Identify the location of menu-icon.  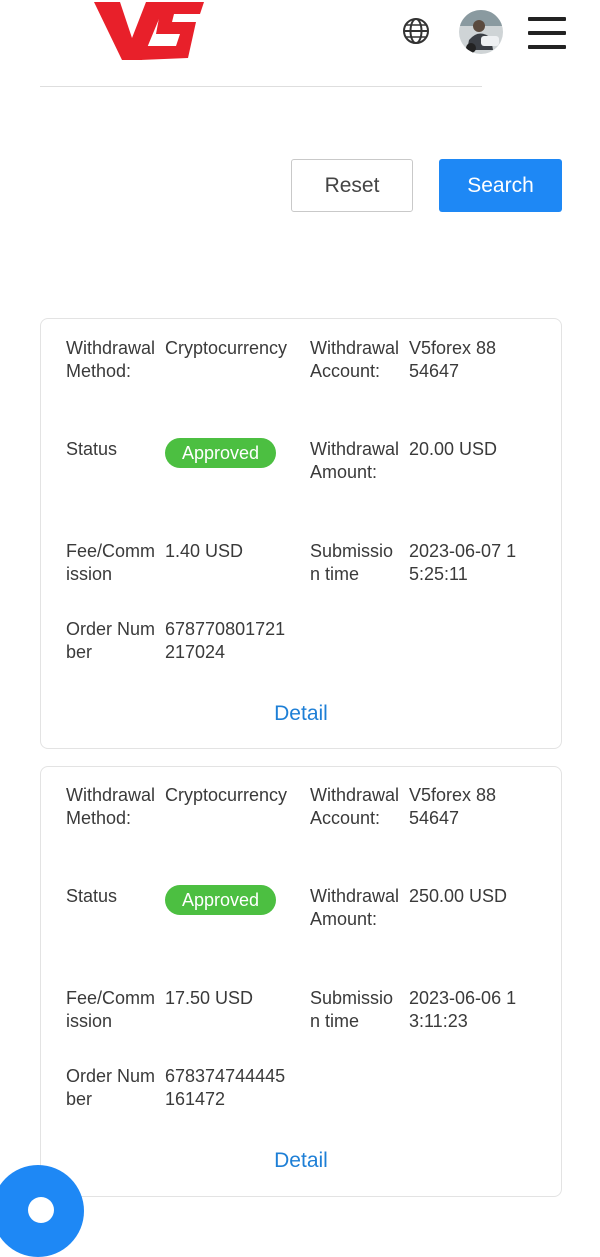
(547, 33).